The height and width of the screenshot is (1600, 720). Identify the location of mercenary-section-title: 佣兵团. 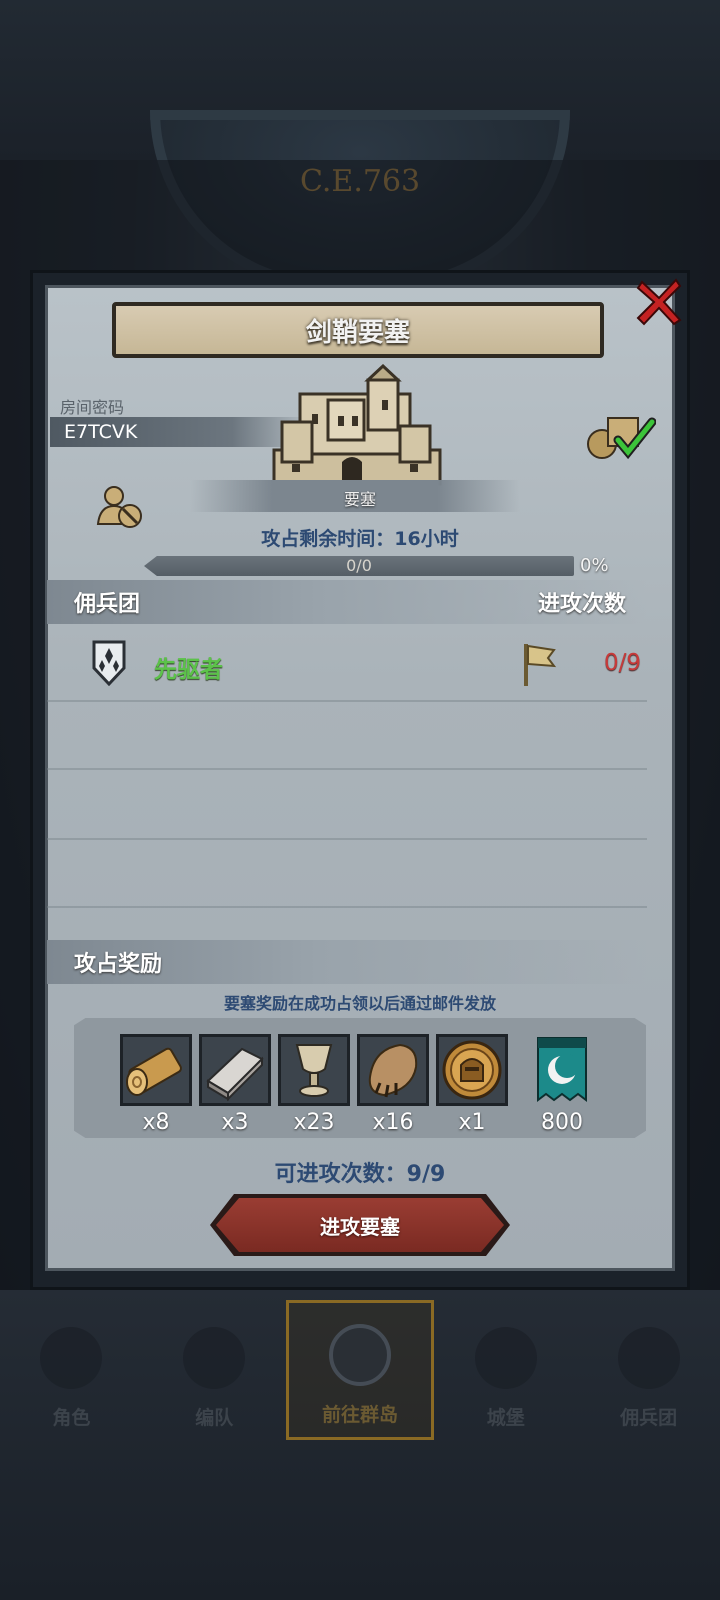
(107, 604).